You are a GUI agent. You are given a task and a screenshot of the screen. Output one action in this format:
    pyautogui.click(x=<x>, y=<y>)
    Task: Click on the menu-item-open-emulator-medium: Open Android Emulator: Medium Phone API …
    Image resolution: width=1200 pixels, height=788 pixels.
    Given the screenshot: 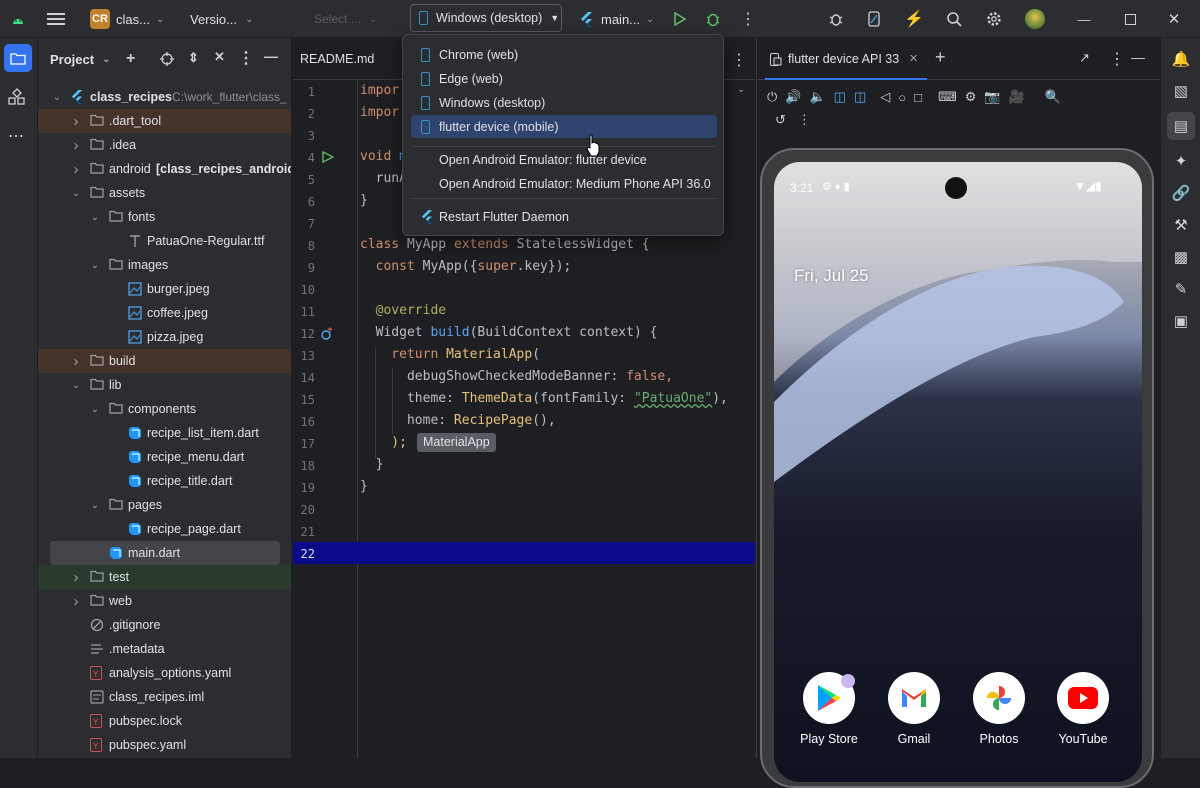 What is the action you would take?
    pyautogui.click(x=564, y=183)
    